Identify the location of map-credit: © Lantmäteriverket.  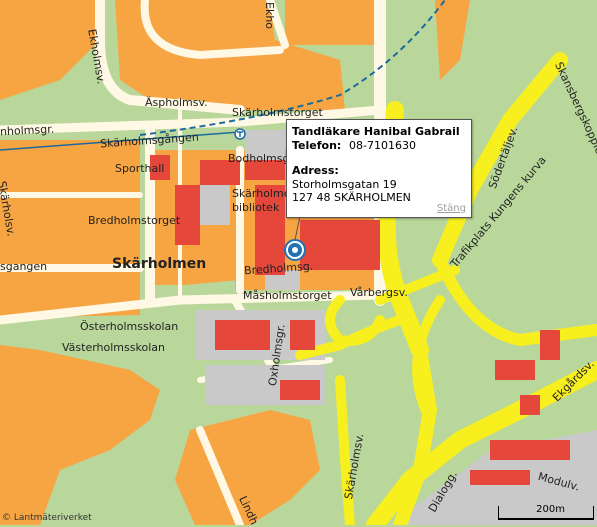
(47, 518).